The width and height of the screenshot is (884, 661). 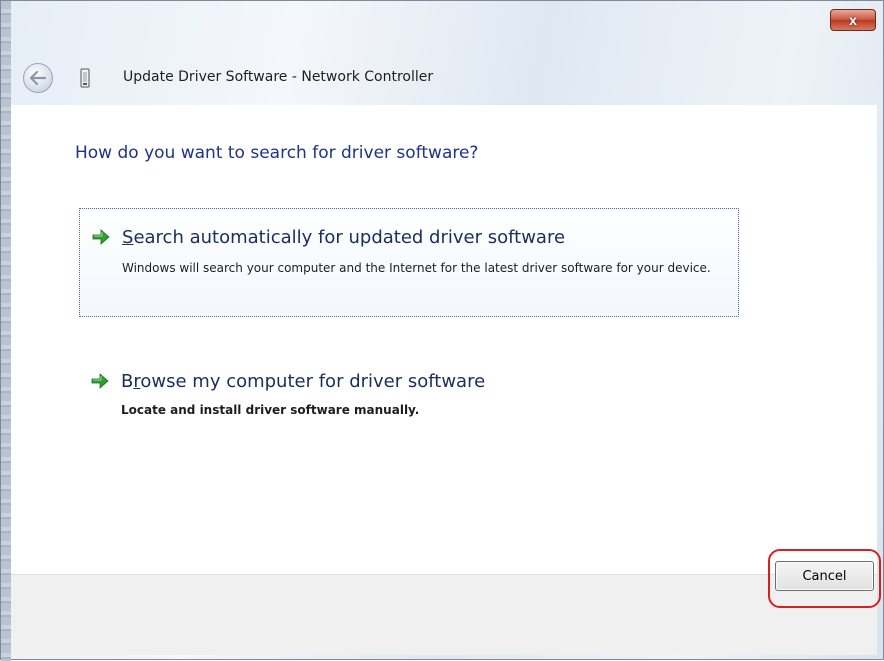 I want to click on back-arrow-icon, so click(x=38, y=78).